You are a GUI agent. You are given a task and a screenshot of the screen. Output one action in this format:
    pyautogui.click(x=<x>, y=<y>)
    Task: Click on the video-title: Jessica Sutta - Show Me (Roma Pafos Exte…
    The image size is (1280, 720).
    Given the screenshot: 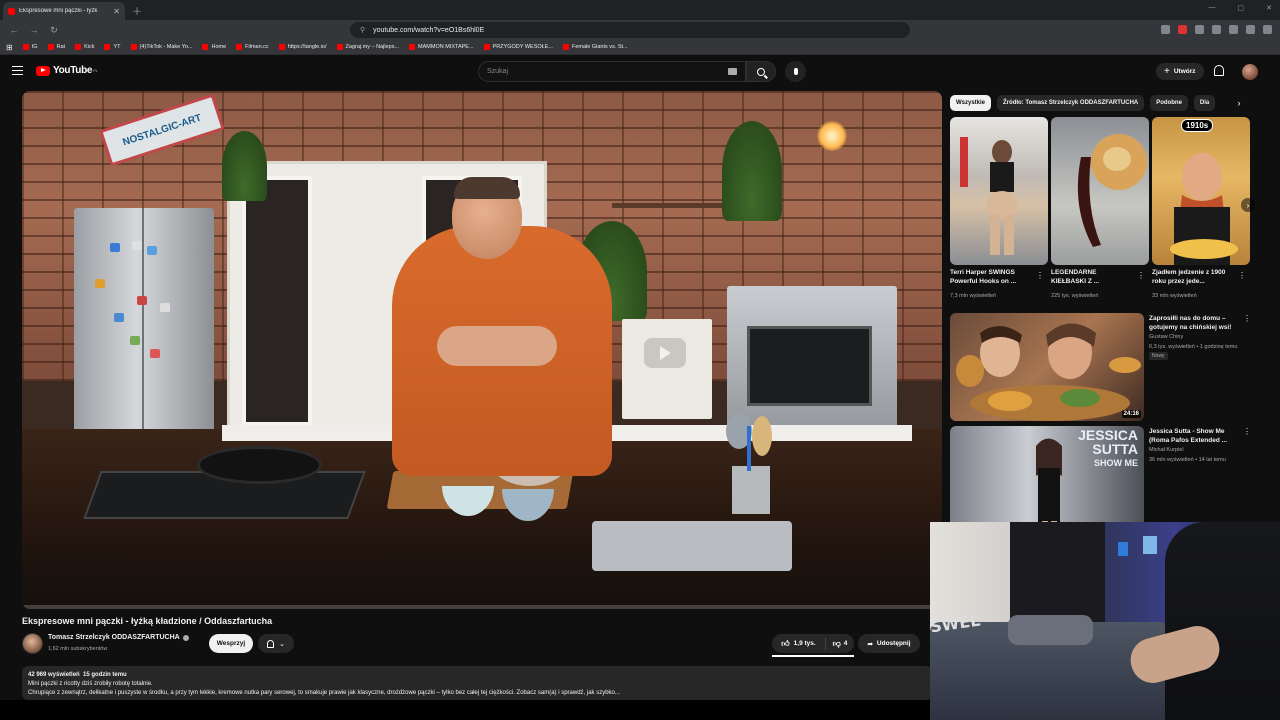 What is the action you would take?
    pyautogui.click(x=1197, y=436)
    